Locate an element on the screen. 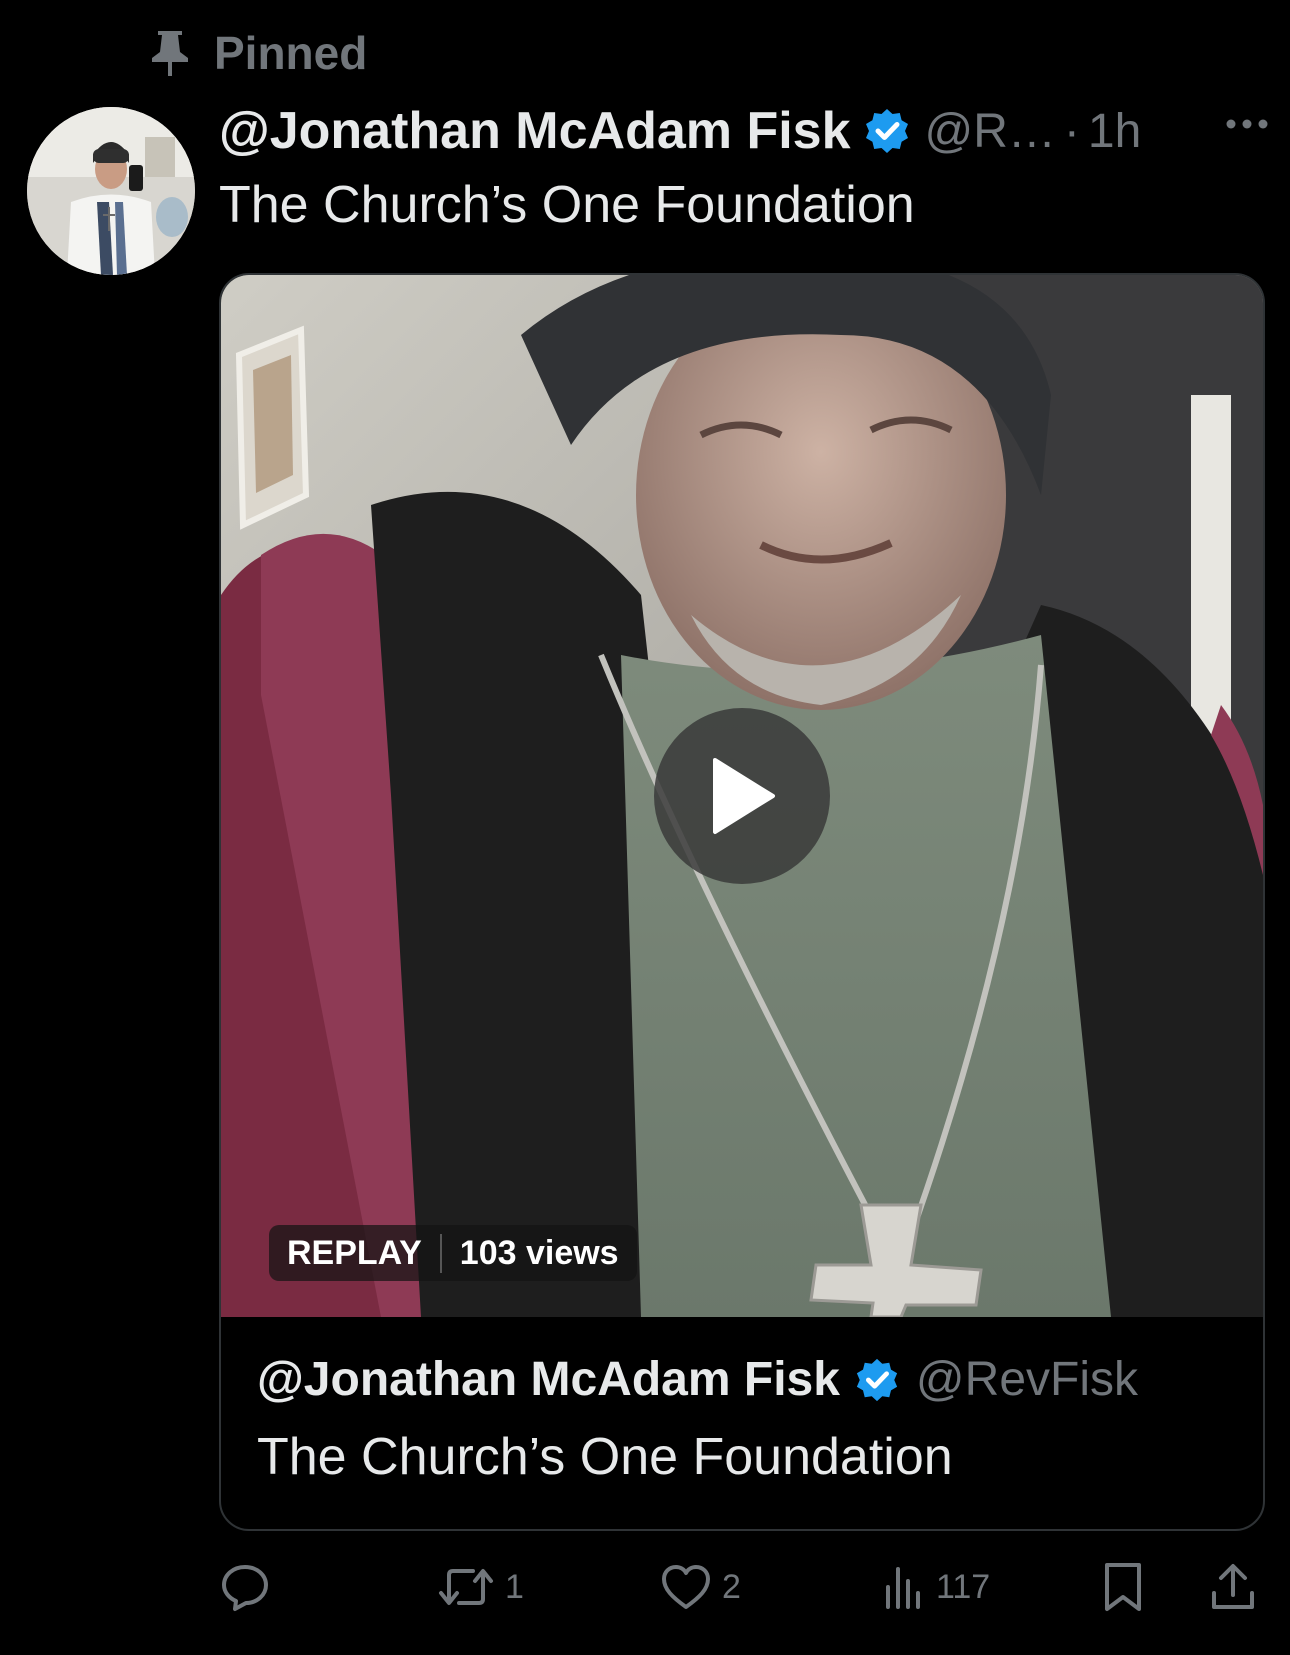 The width and height of the screenshot is (1290, 1655). retweet-count: 1 is located at coordinates (514, 1586).